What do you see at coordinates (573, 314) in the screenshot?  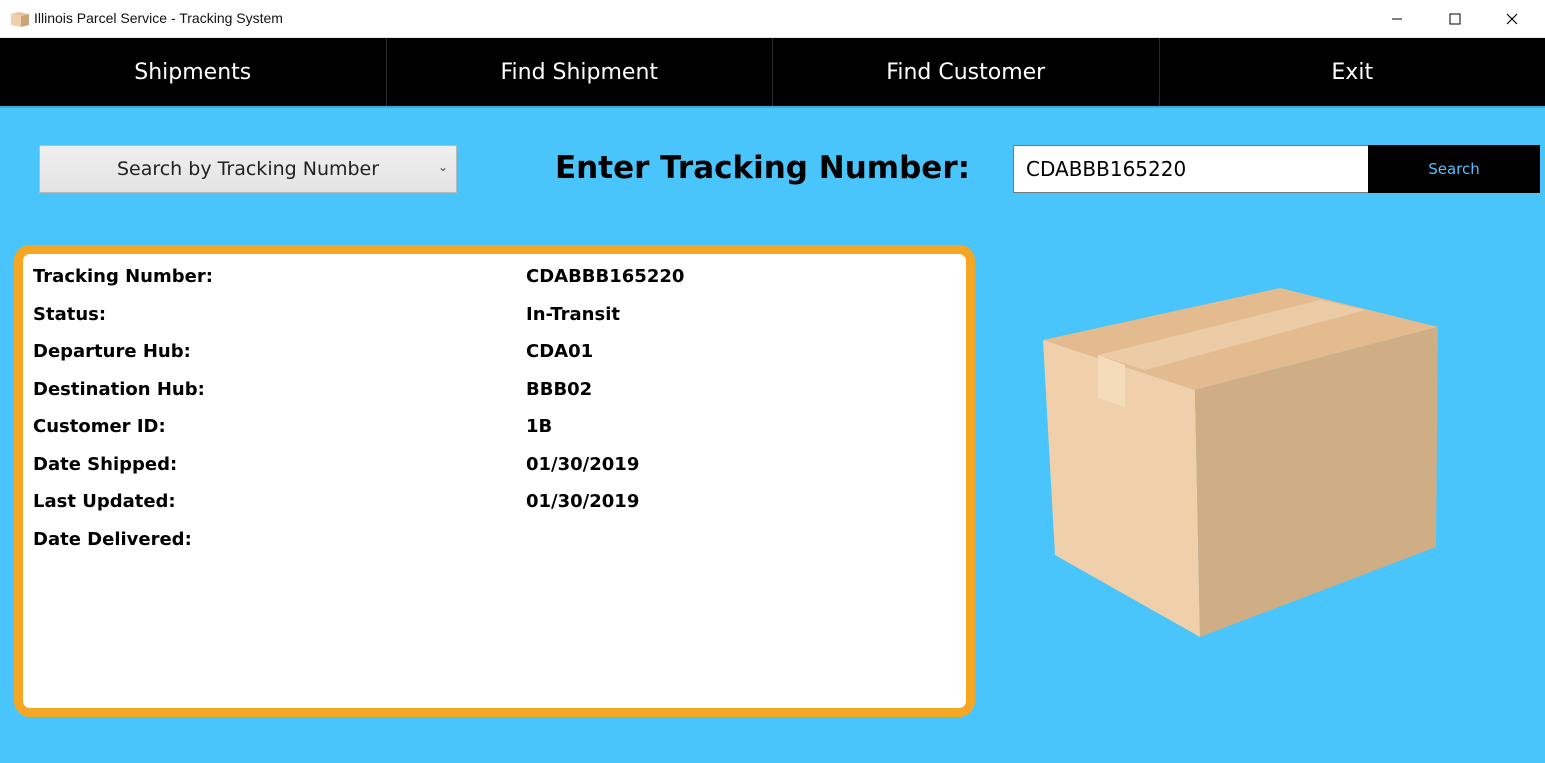 I see `status-value: In-Transit` at bounding box center [573, 314].